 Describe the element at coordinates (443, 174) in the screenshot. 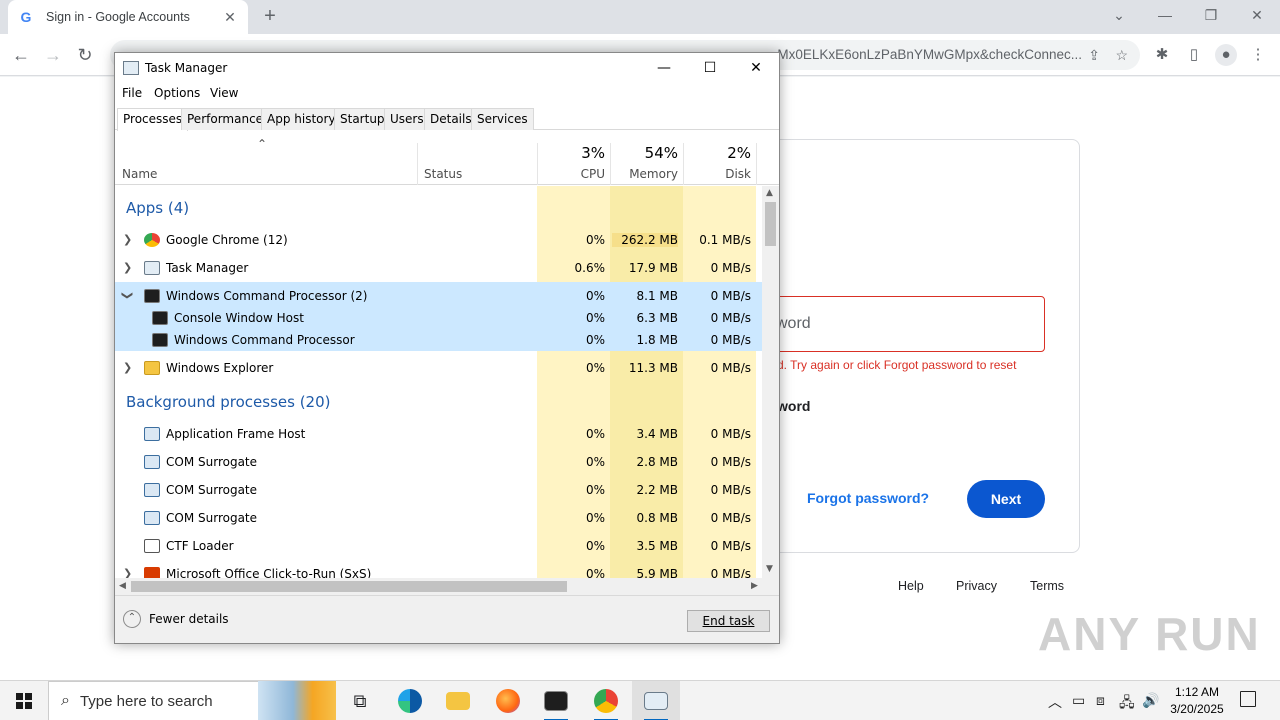

I see `column-status: Status` at that location.